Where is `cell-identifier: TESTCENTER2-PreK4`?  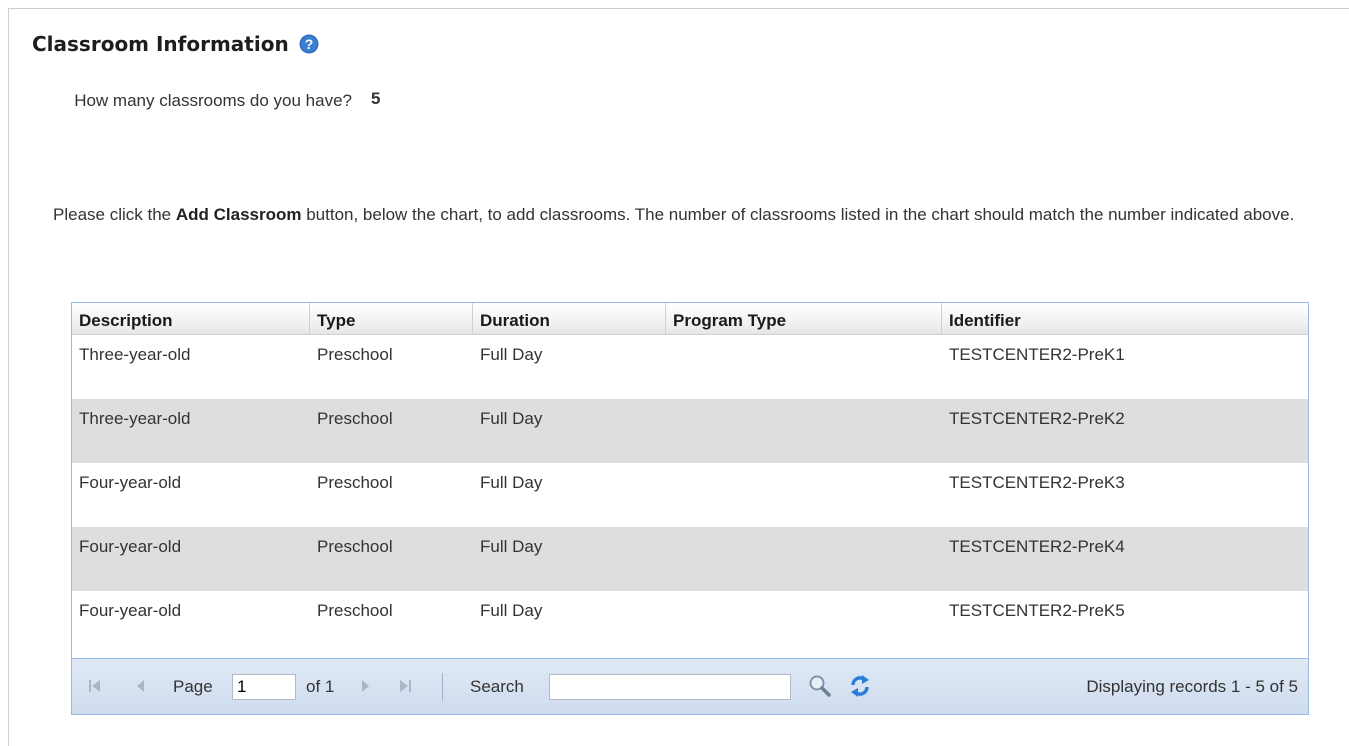
cell-identifier: TESTCENTER2-PreK4 is located at coordinates (1037, 546).